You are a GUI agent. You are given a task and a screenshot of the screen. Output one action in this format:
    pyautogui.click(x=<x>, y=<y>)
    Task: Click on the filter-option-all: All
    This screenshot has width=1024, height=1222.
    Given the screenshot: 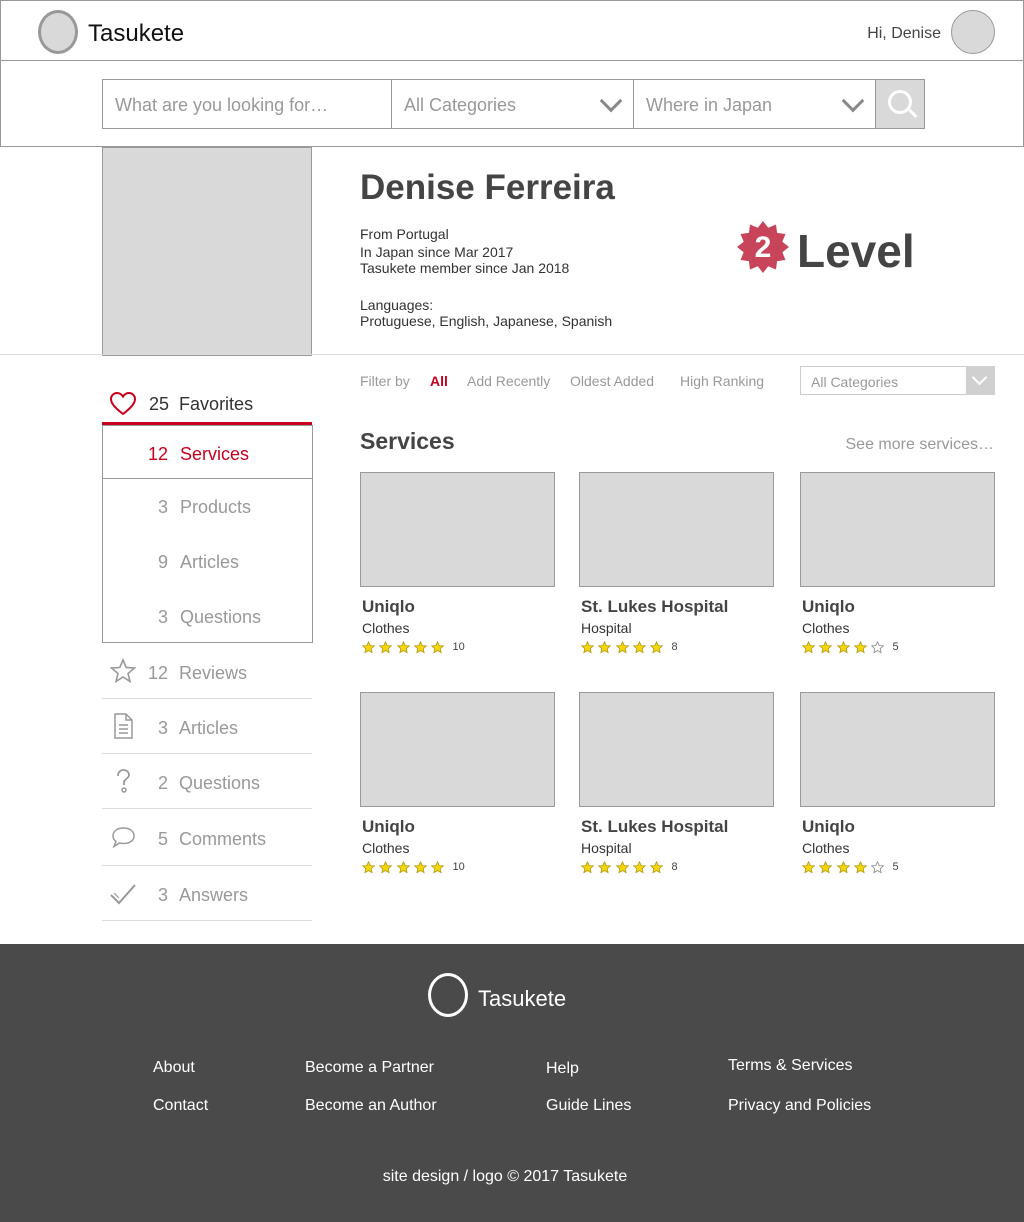 What is the action you would take?
    pyautogui.click(x=439, y=381)
    